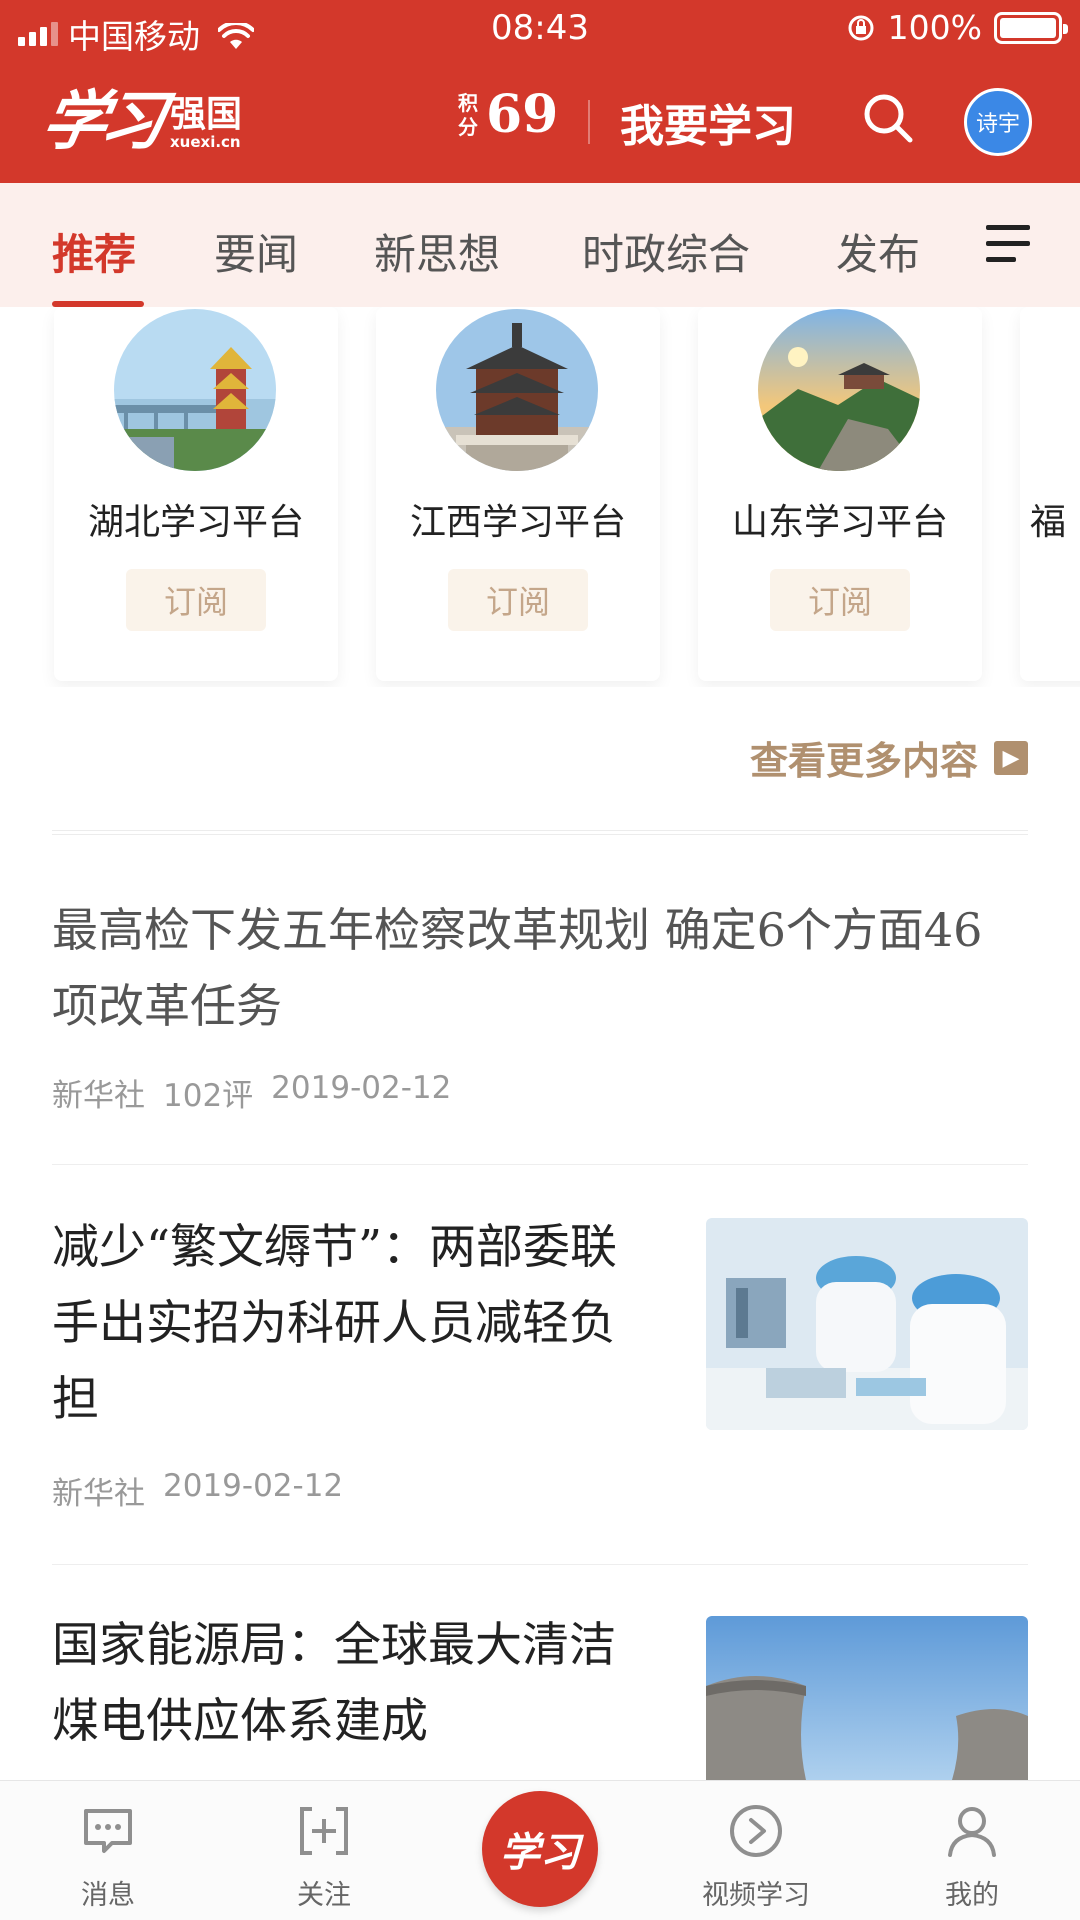 The image size is (1080, 1920). What do you see at coordinates (94, 251) in the screenshot?
I see `tab-recommend: 推荐` at bounding box center [94, 251].